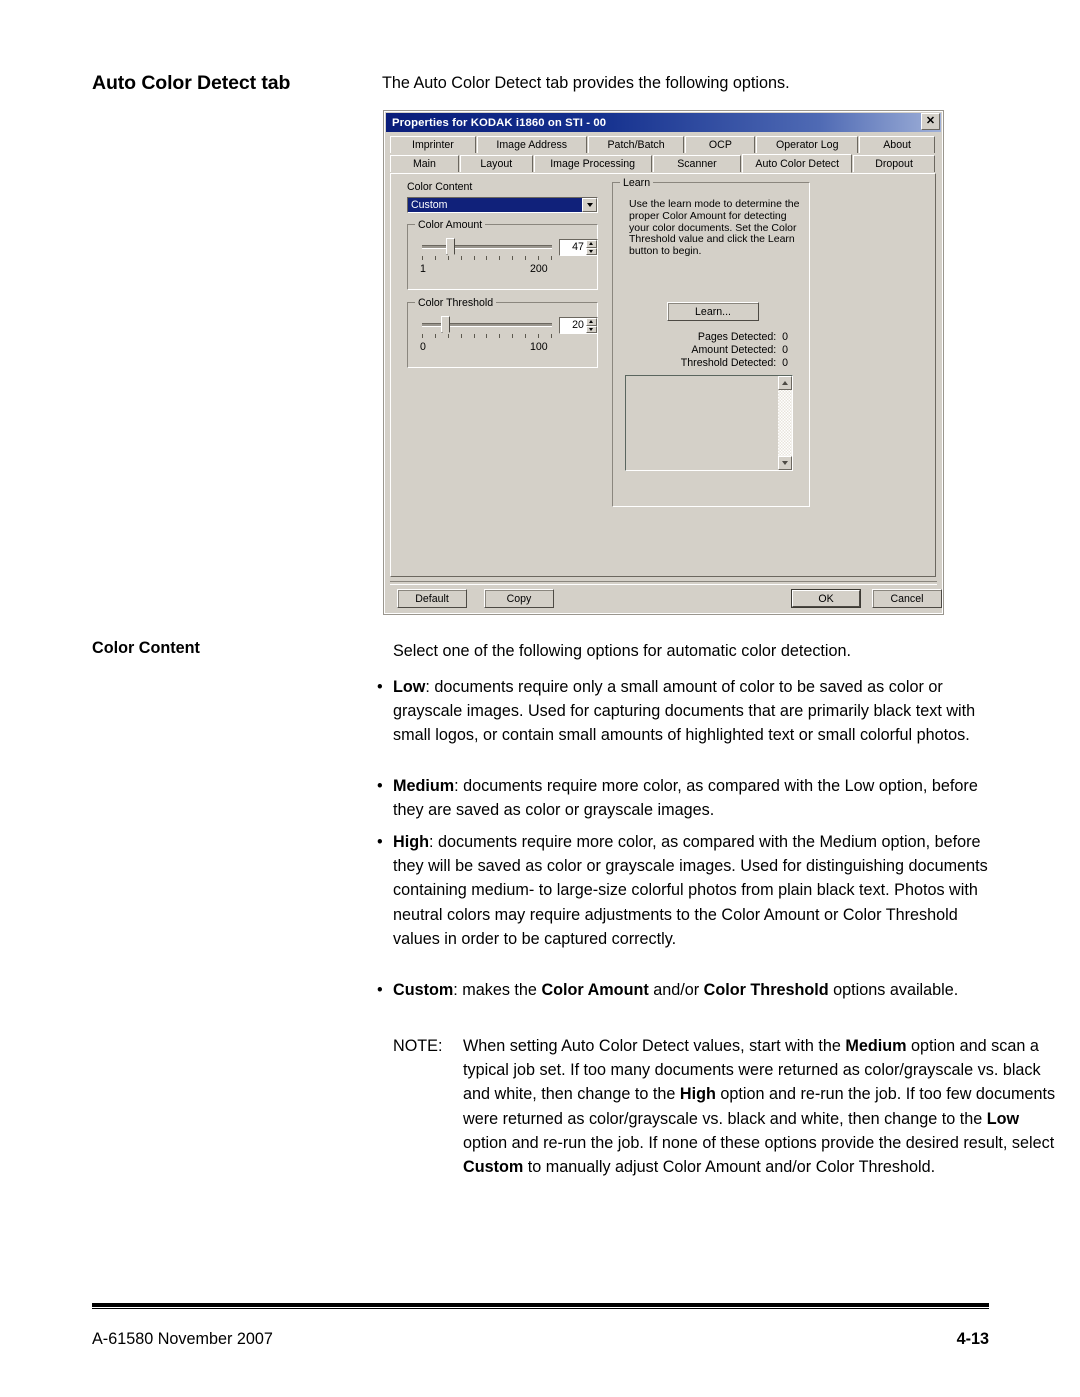 This screenshot has width=1080, height=1397. Describe the element at coordinates (663, 583) in the screenshot. I see `dialog-footer-divider` at that location.